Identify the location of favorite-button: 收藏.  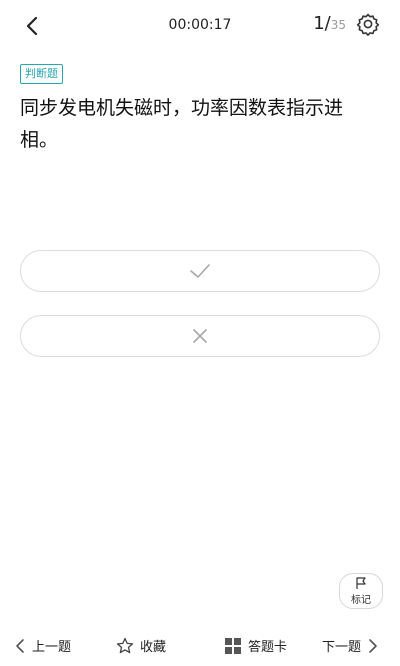
(141, 645).